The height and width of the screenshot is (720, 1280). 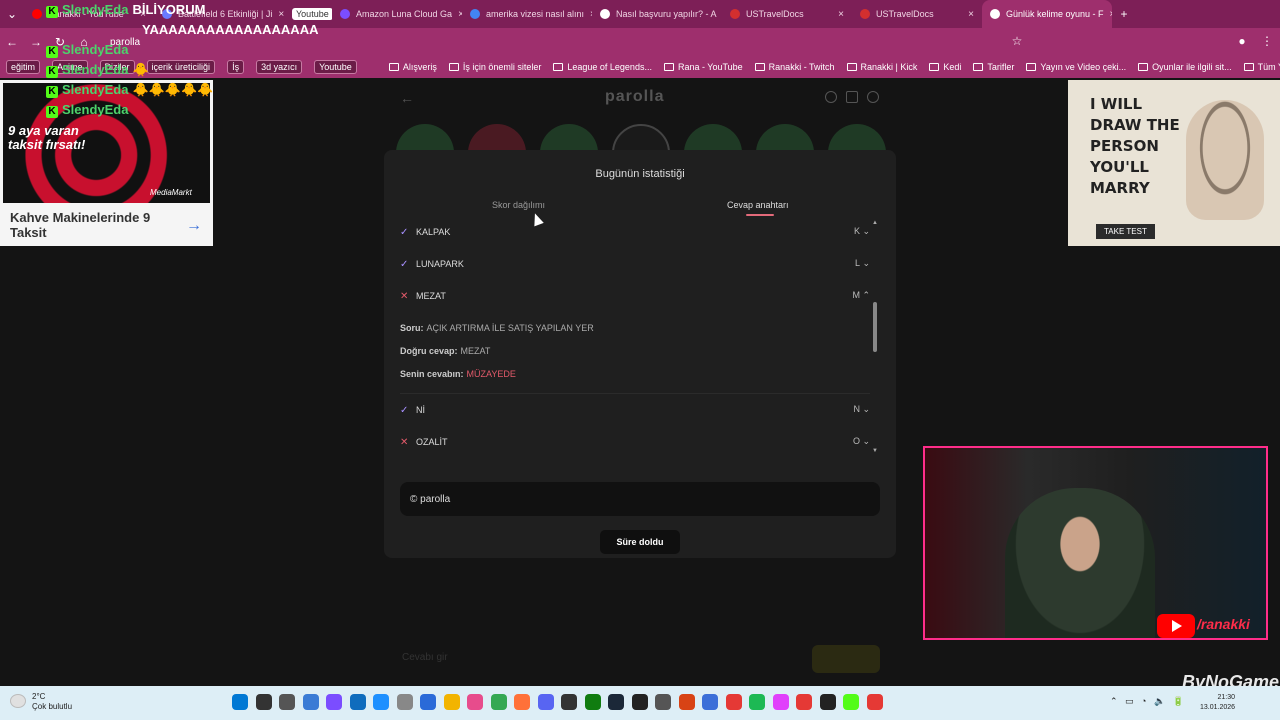 I want to click on tab-search-icon: ⌄, so click(x=12, y=14).